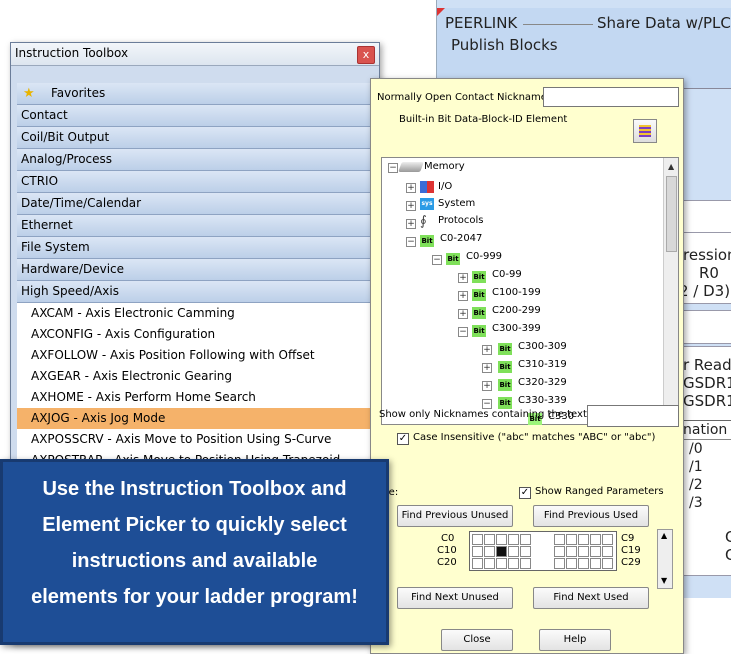  Describe the element at coordinates (195, 94) in the screenshot. I see `category-favorites: ★ Favorites` at that location.